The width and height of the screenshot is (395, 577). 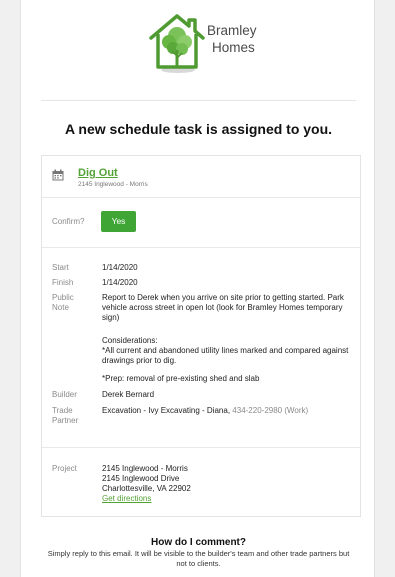 What do you see at coordinates (64, 468) in the screenshot?
I see `project-label: Project` at bounding box center [64, 468].